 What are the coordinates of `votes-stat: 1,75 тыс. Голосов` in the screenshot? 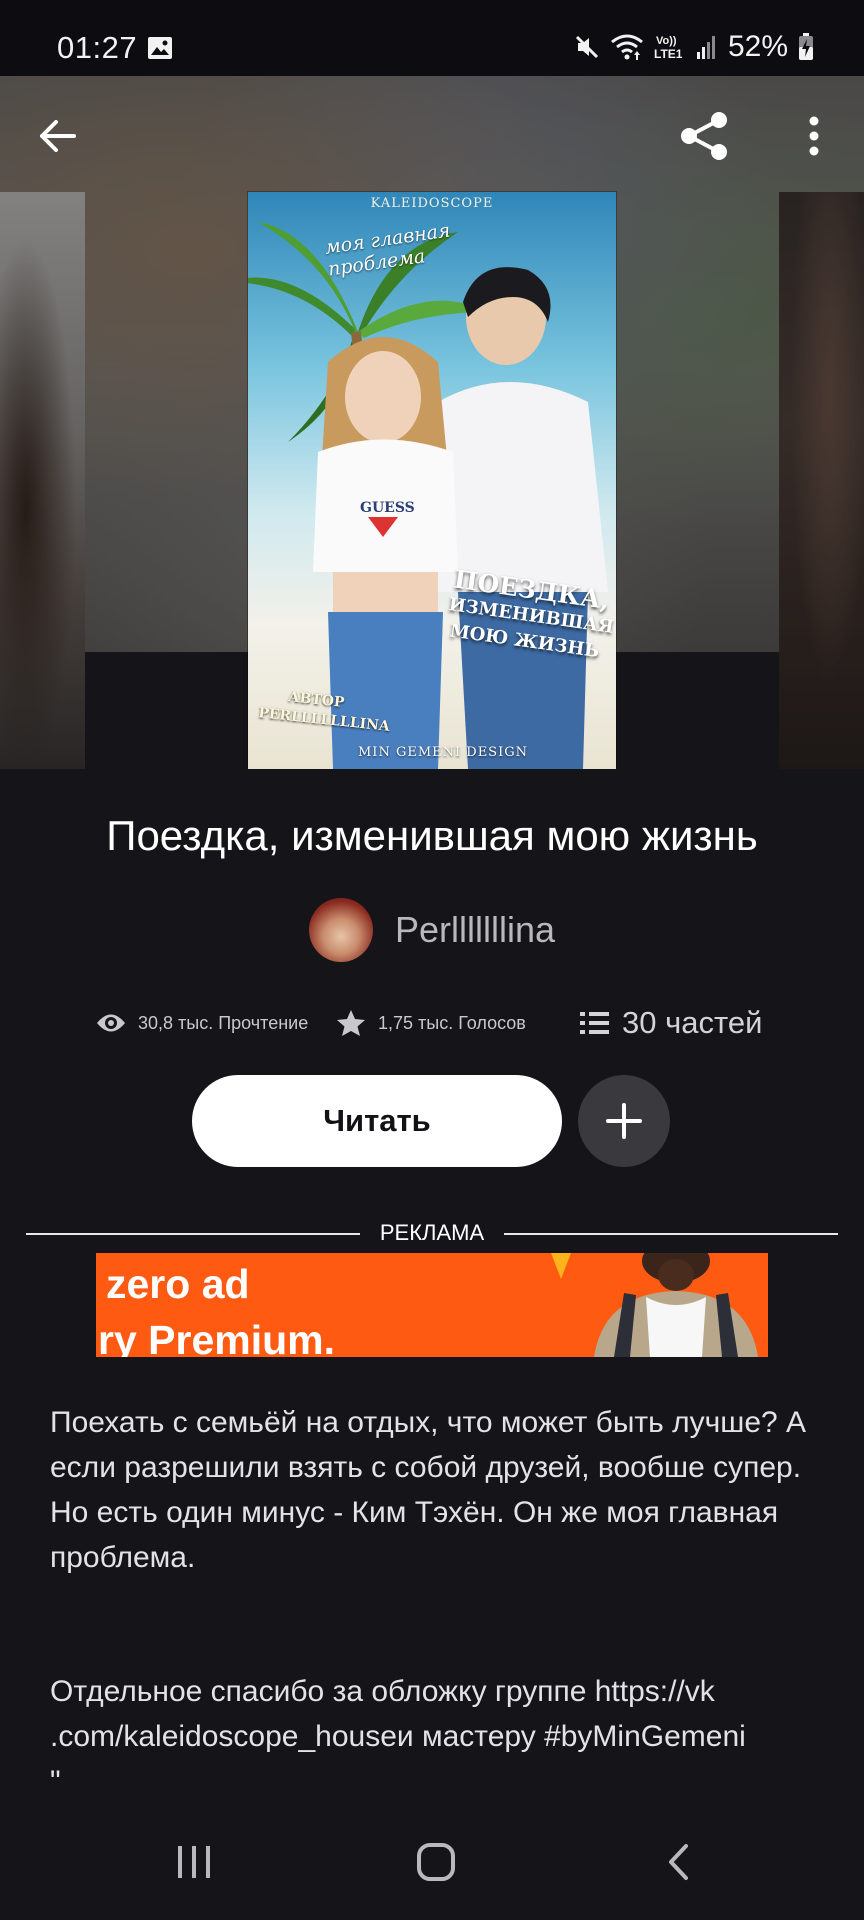 It's located at (431, 1023).